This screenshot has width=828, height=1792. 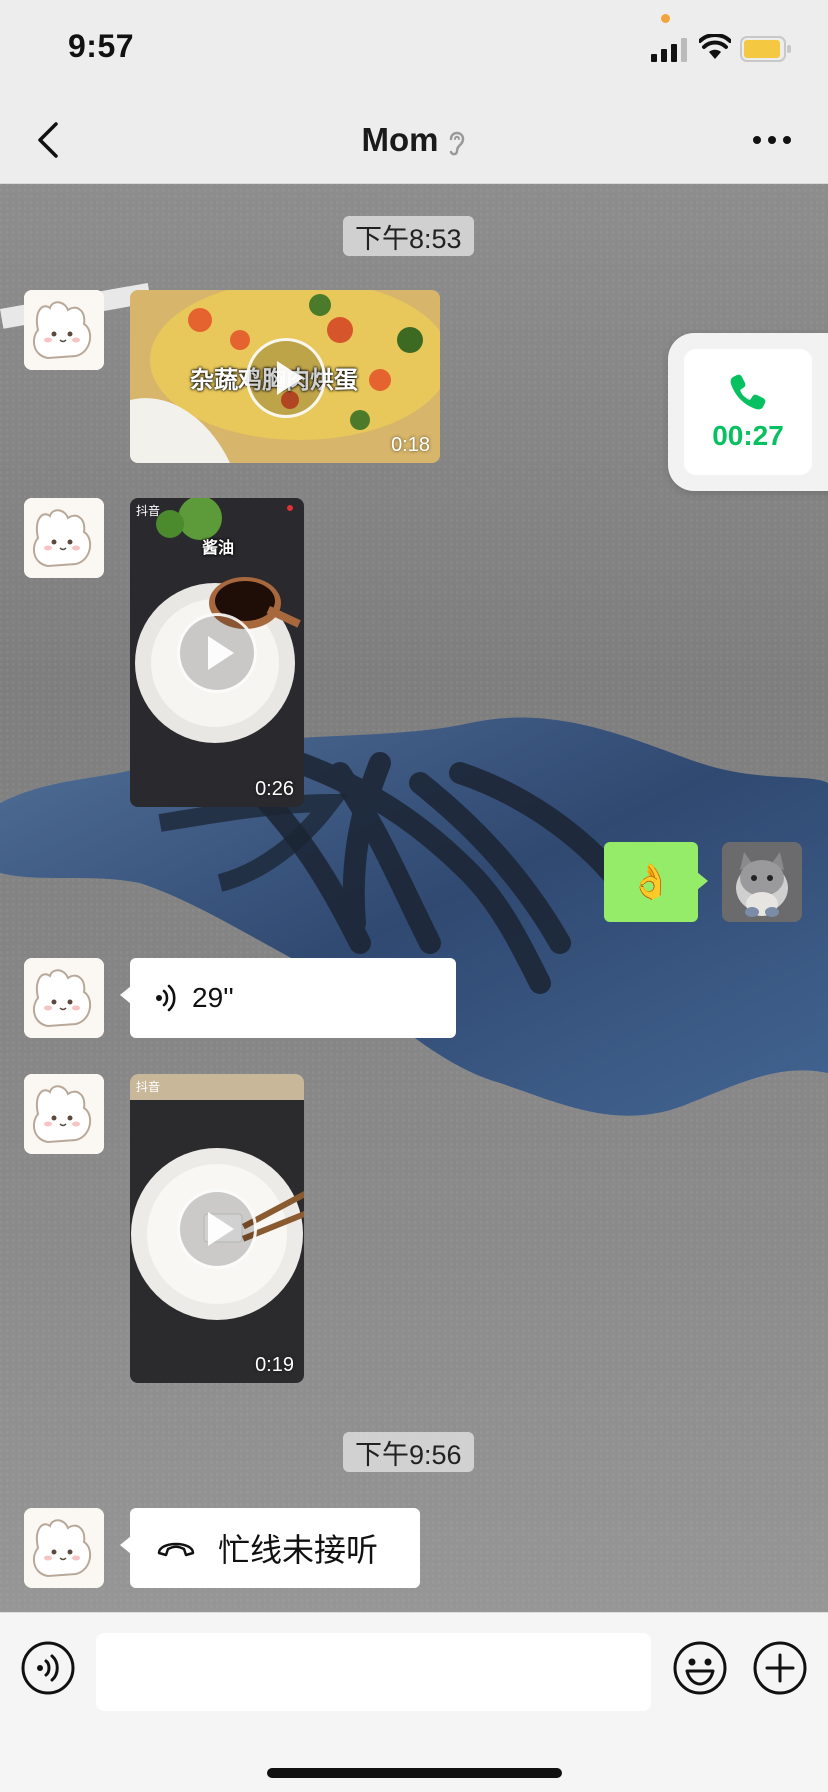 What do you see at coordinates (665, 18) in the screenshot?
I see `privacy-indicator-dot` at bounding box center [665, 18].